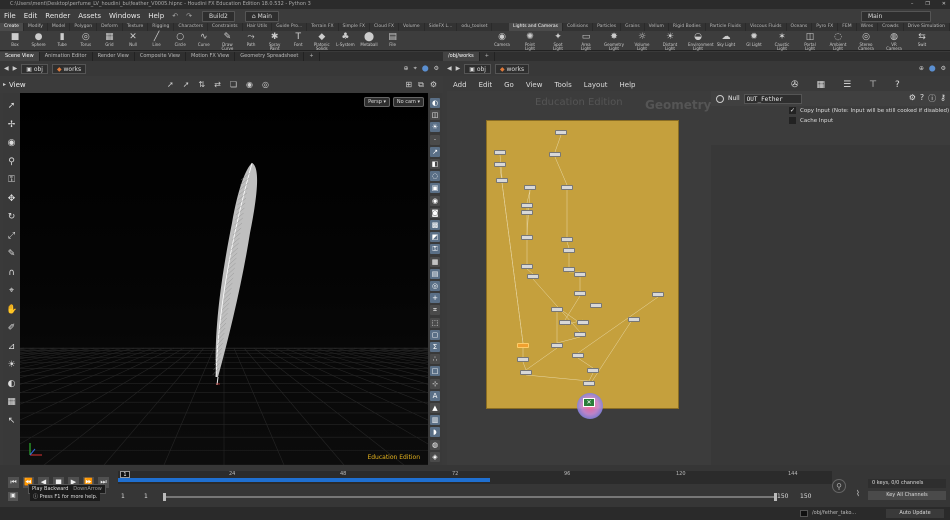 Image resolution: width=950 pixels, height=520 pixels. I want to click on rotate-icon: ↻, so click(11, 217).